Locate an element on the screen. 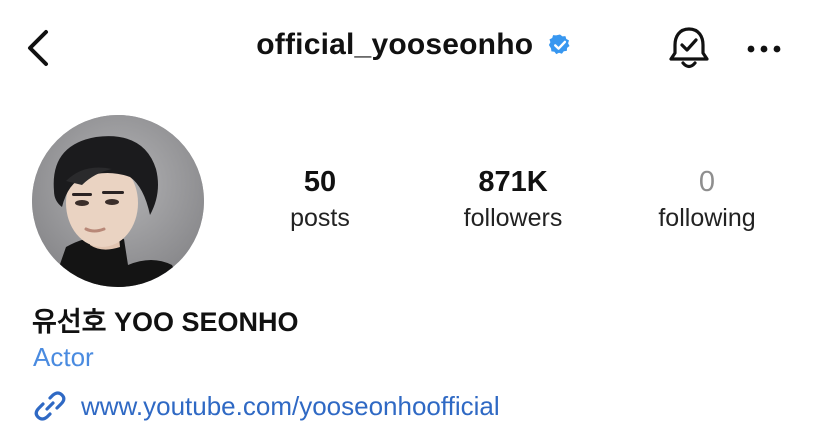 Image resolution: width=828 pixels, height=447 pixels. more-dots-icon is located at coordinates (764, 49).